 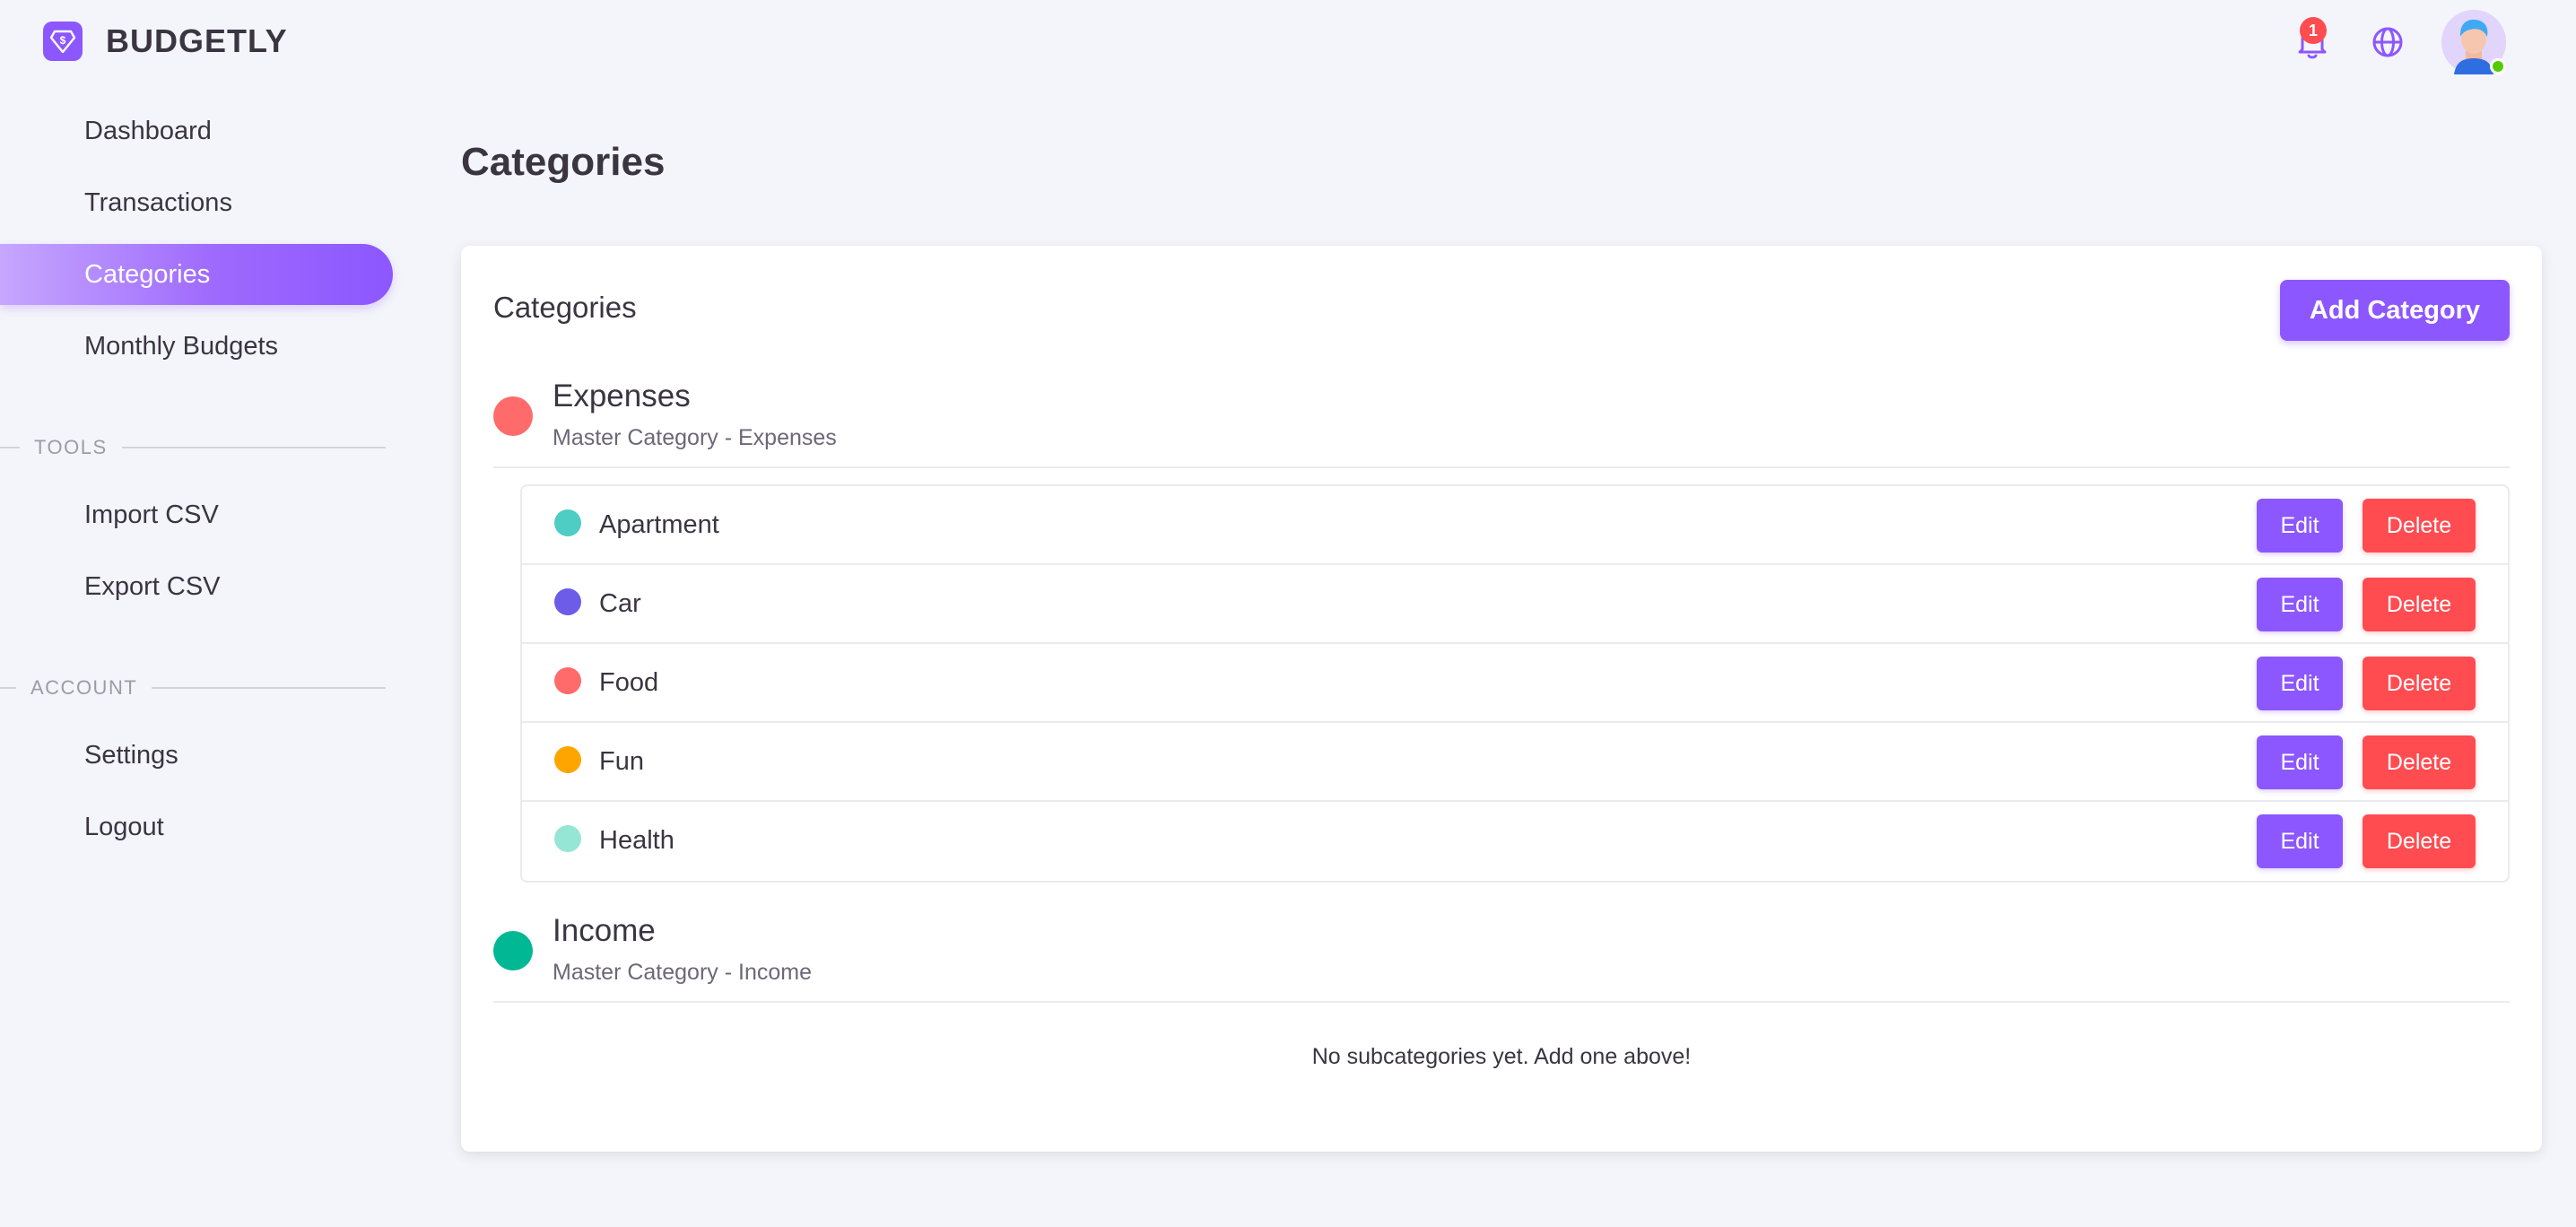 What do you see at coordinates (181, 346) in the screenshot?
I see `sidebar-item-label: Monthly Budgets` at bounding box center [181, 346].